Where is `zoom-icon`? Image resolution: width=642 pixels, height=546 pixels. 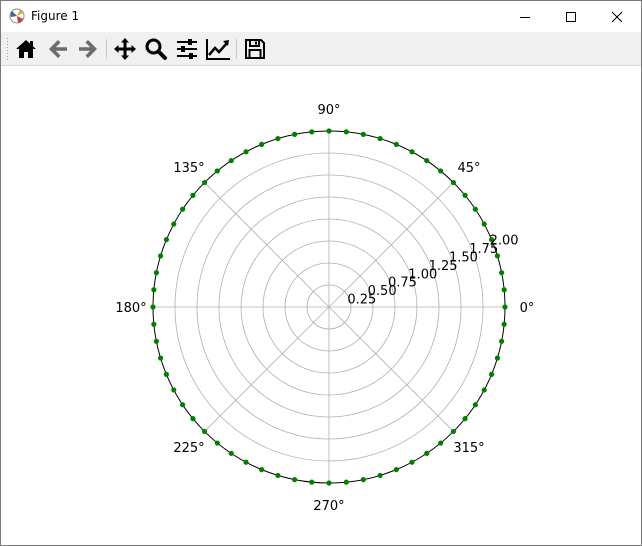 zoom-icon is located at coordinates (156, 49).